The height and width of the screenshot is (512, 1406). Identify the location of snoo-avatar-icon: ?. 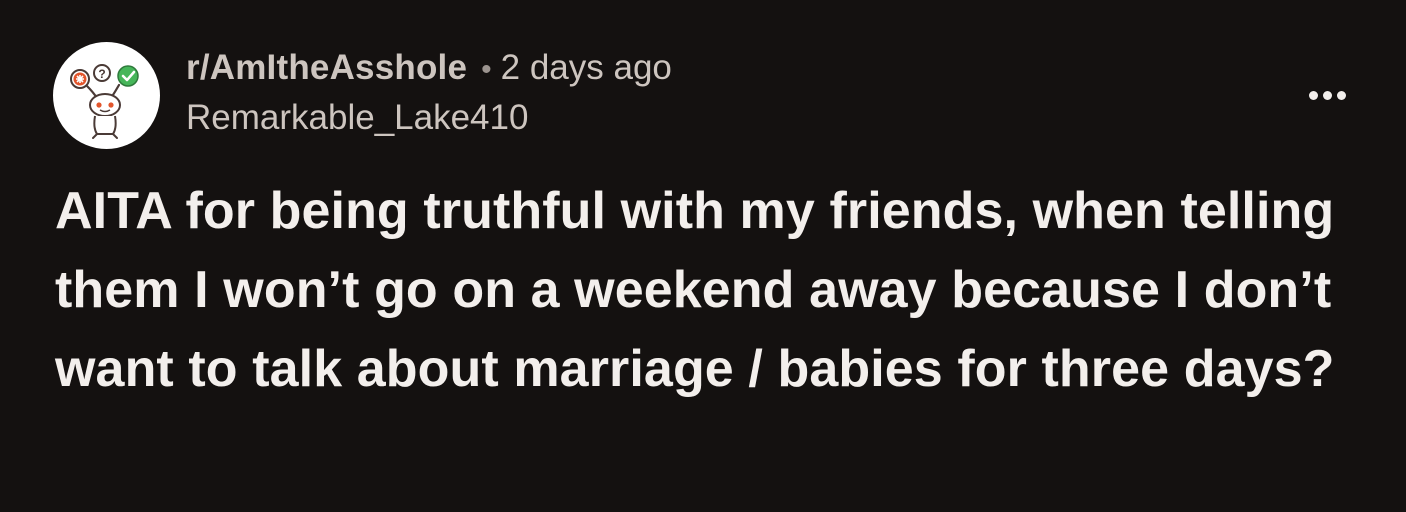
(104, 101).